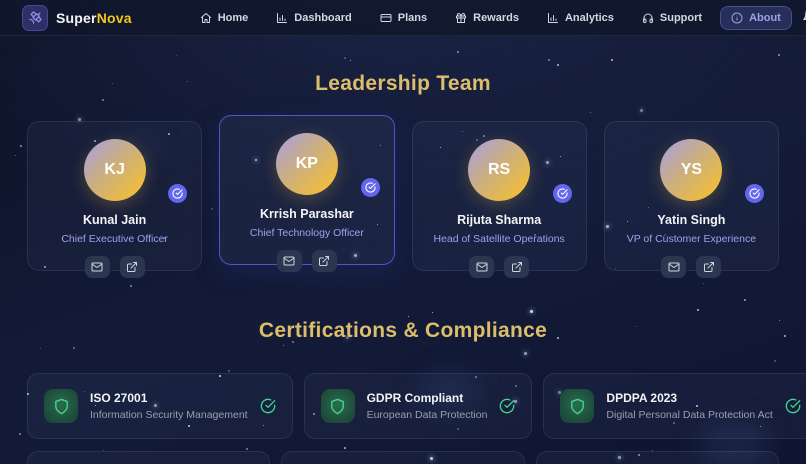 The image size is (806, 464). I want to click on nav-label: Plans, so click(412, 17).